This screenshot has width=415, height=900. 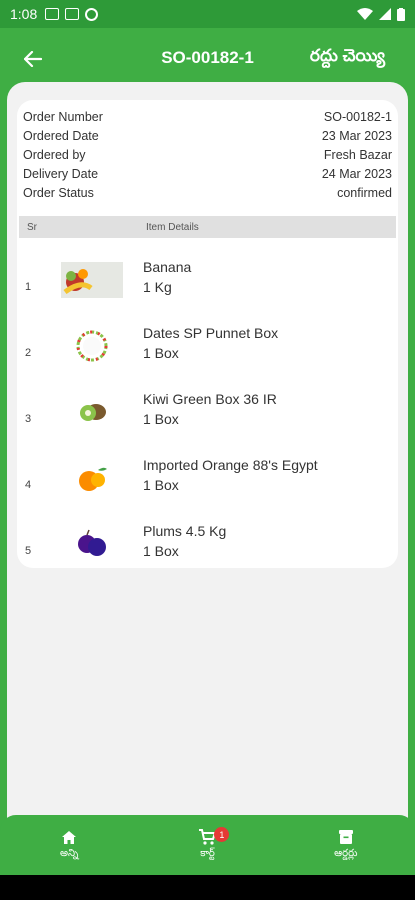 I want to click on nav-home-label: అన్ని, so click(x=69, y=853).